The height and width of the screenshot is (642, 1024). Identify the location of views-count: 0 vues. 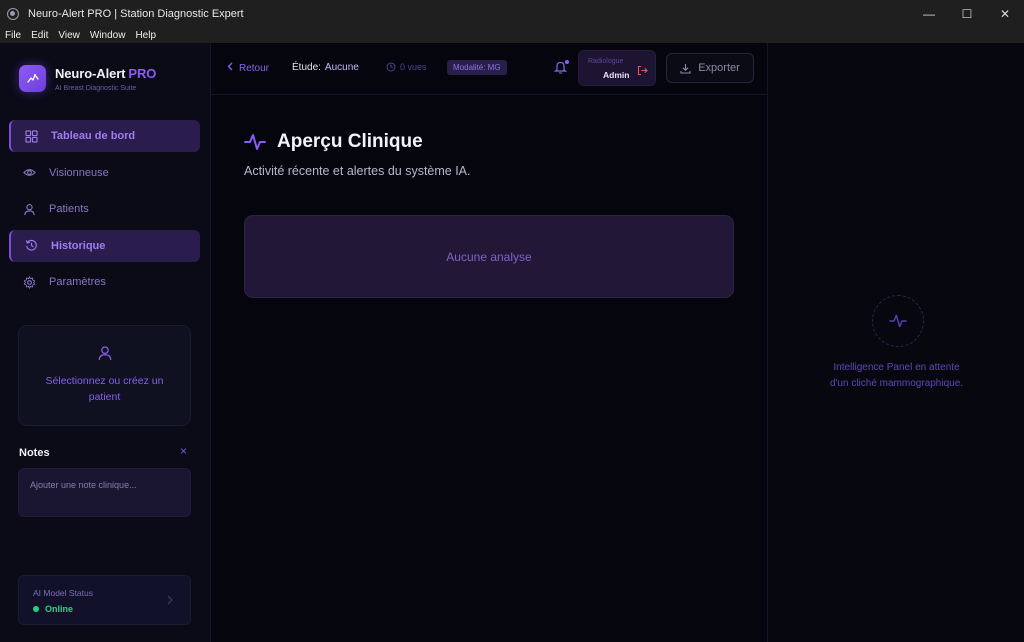
(406, 67).